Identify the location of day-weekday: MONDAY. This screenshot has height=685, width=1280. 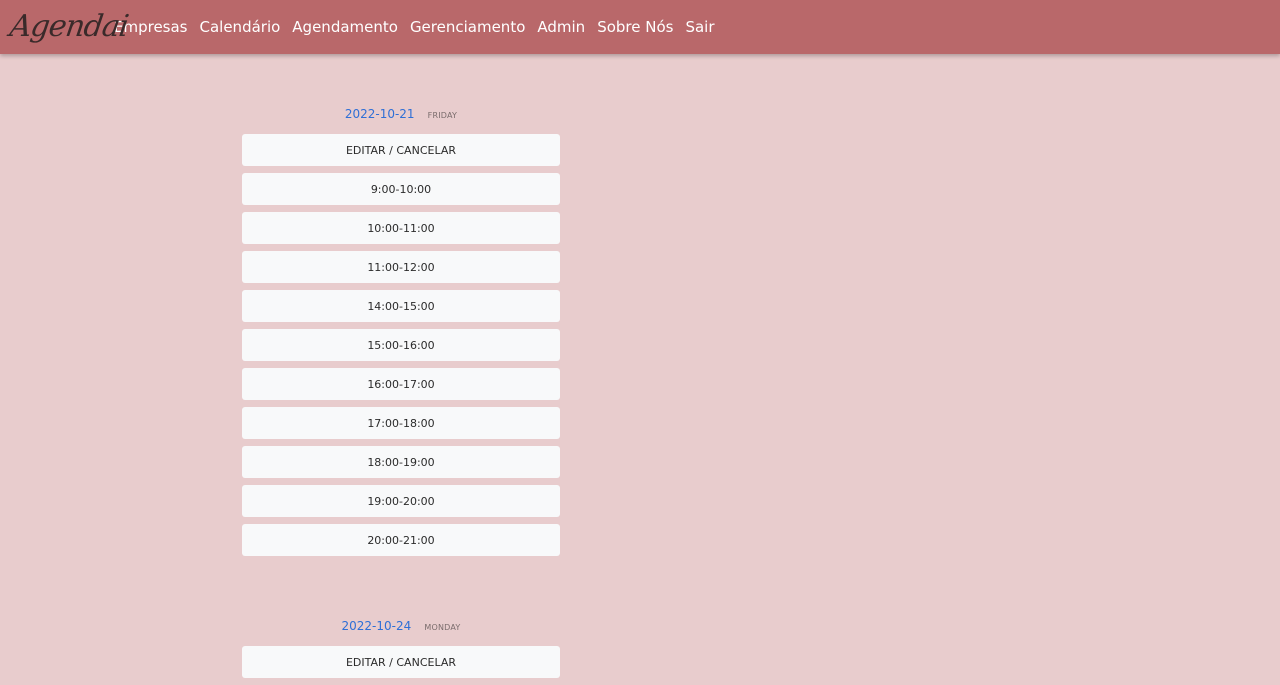
(442, 627).